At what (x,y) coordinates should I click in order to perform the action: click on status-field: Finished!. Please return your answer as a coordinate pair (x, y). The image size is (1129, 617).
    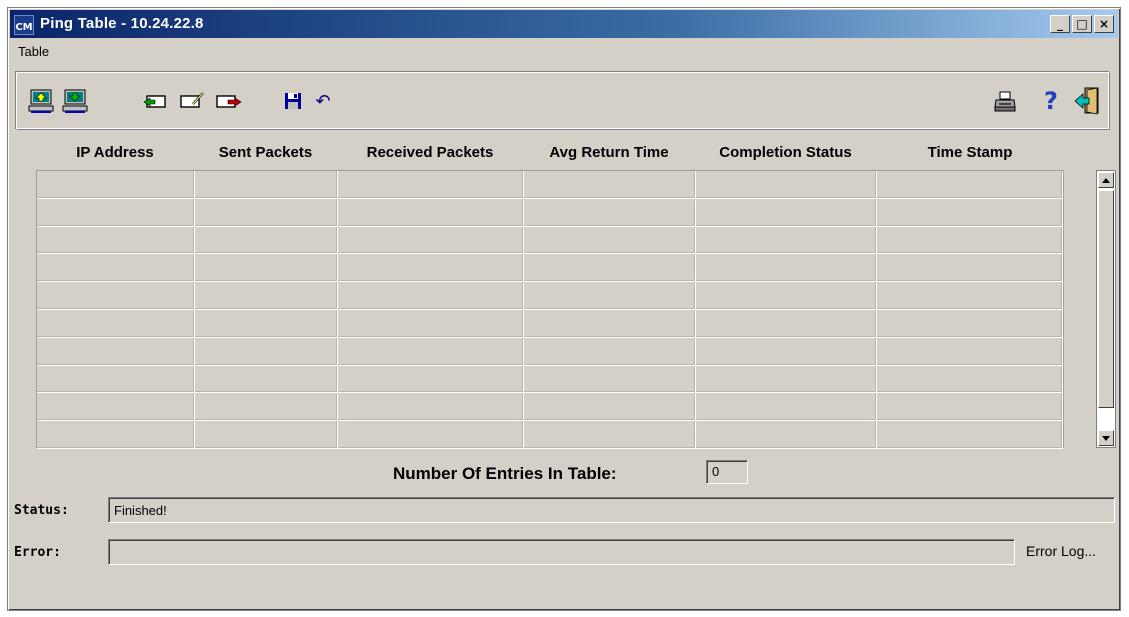
    Looking at the image, I should click on (611, 510).